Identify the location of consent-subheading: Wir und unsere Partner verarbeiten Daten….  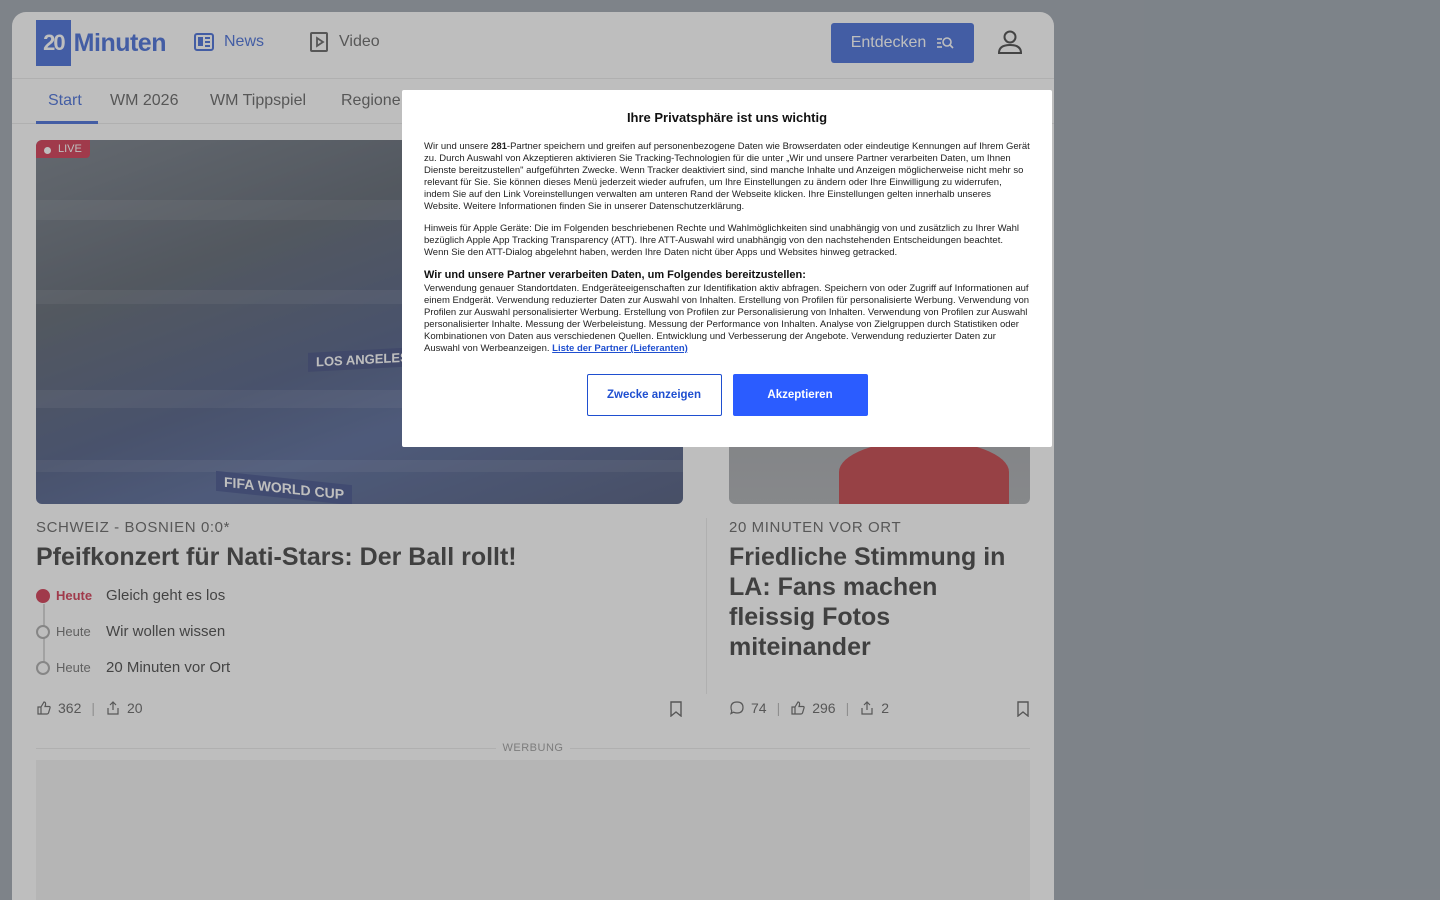
(615, 275).